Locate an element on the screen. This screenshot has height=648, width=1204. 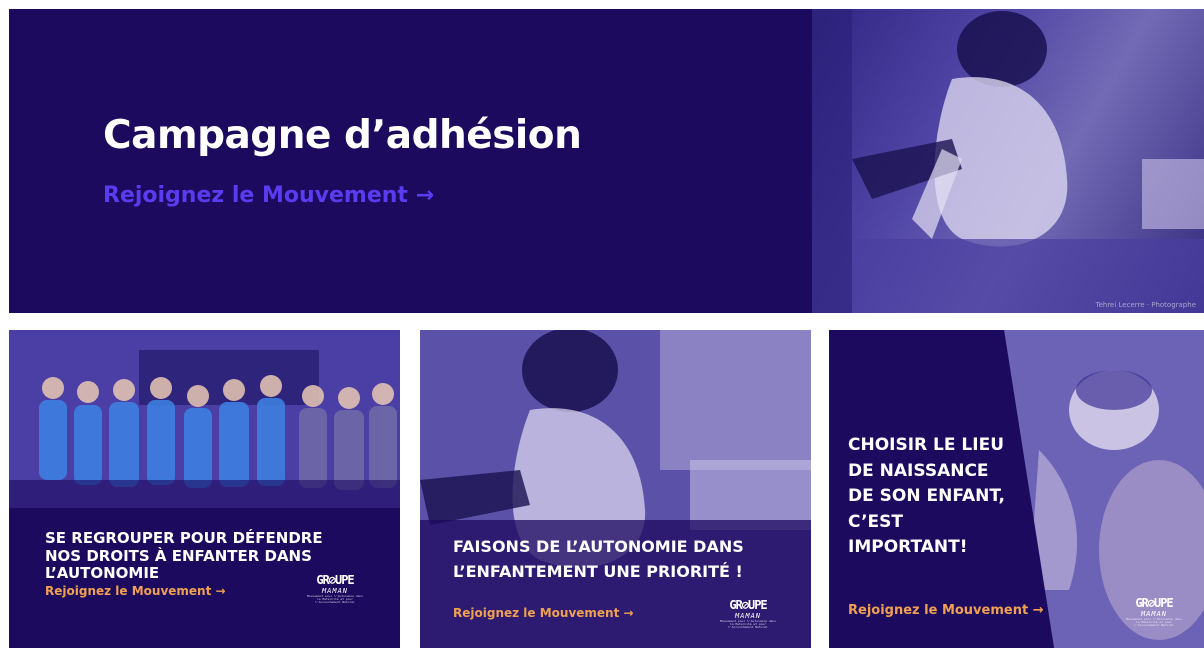
banner-title: Campagne d’adhésion is located at coordinates (342, 135).